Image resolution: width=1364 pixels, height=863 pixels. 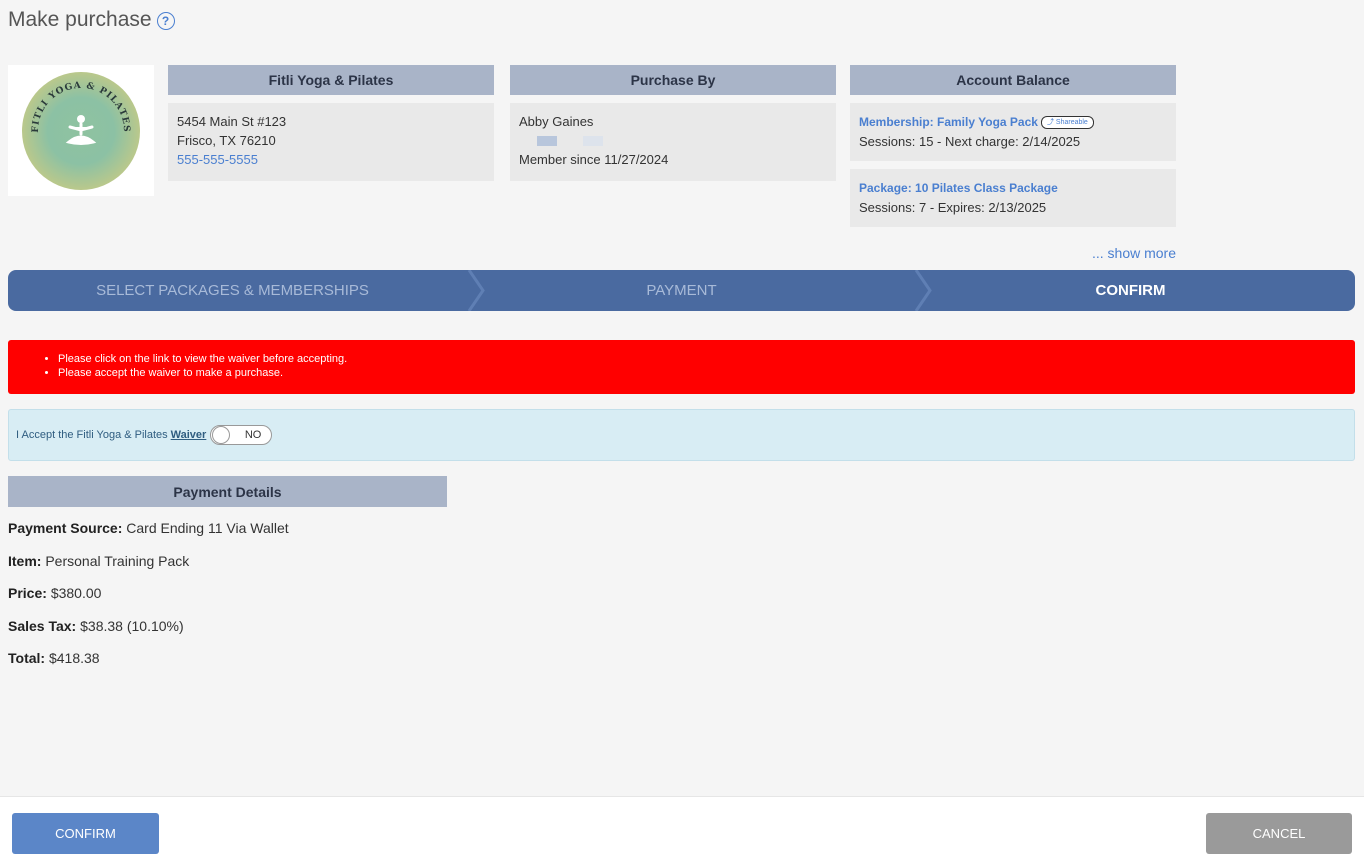 I want to click on payment-row: Price: $380.00, so click(x=148, y=601).